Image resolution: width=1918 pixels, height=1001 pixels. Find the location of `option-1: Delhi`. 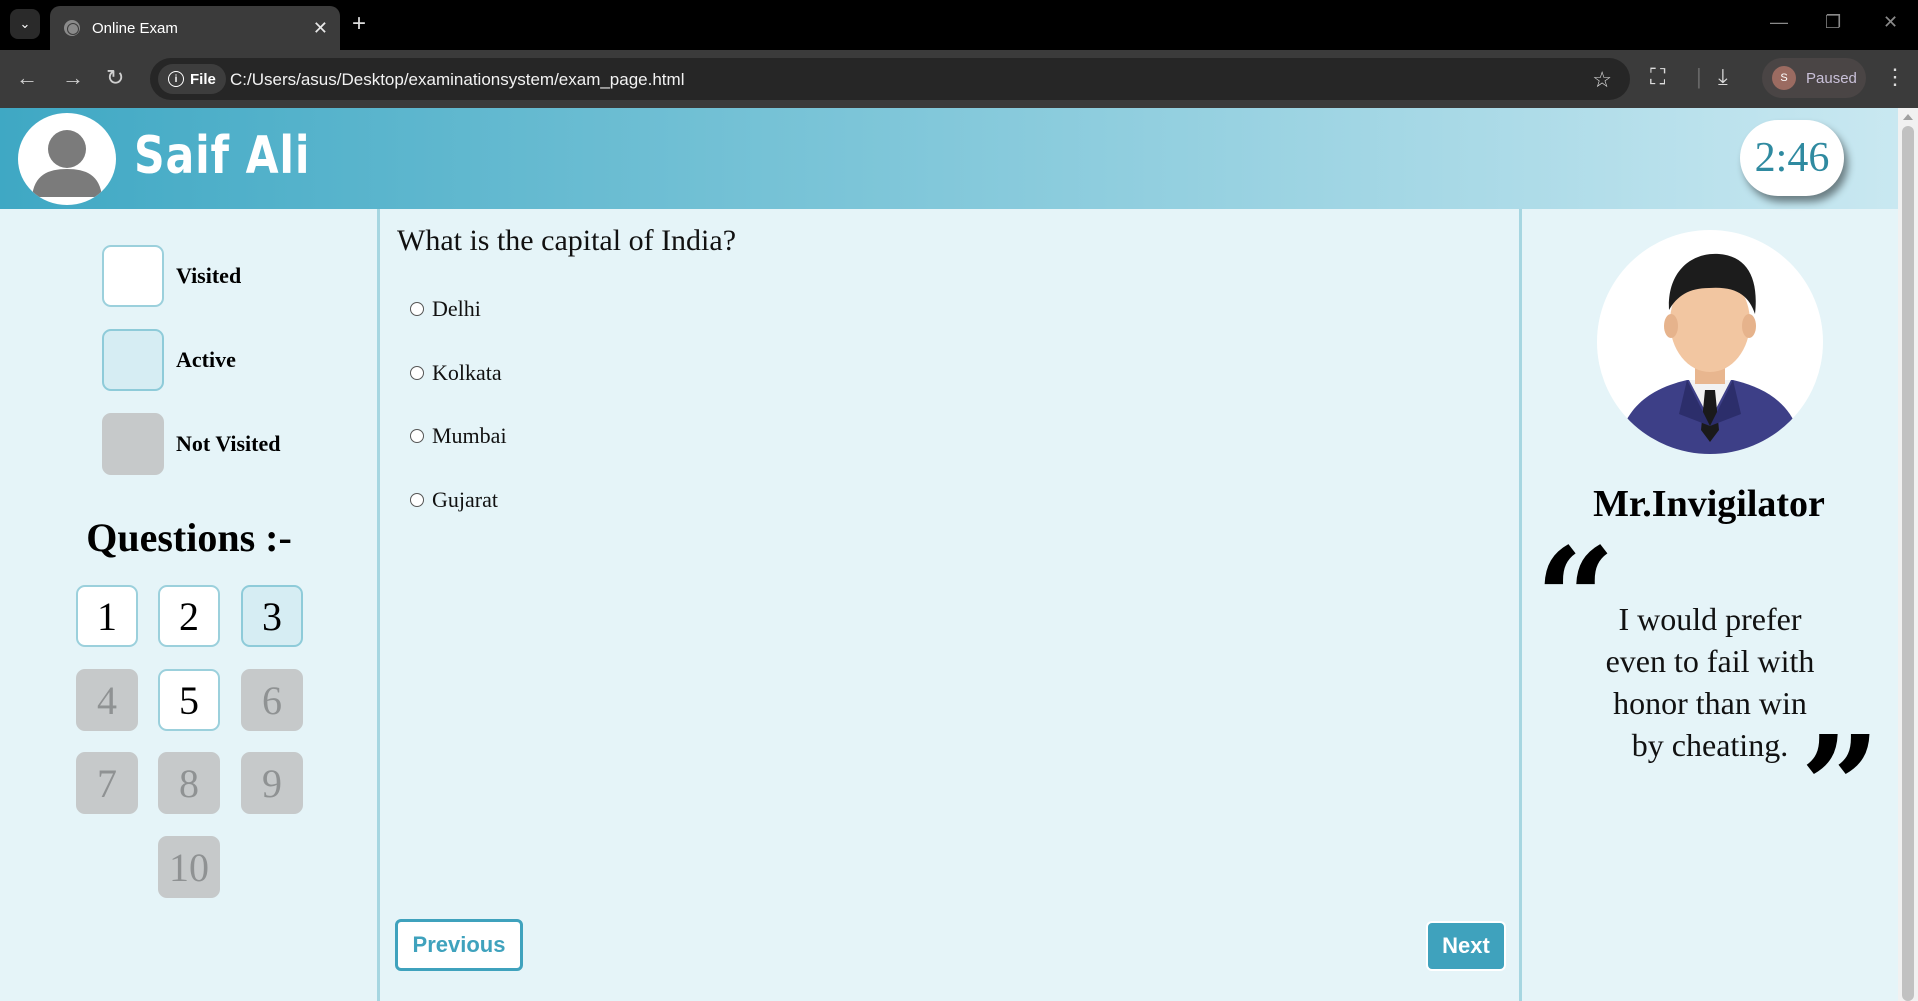

option-1: Delhi is located at coordinates (445, 309).